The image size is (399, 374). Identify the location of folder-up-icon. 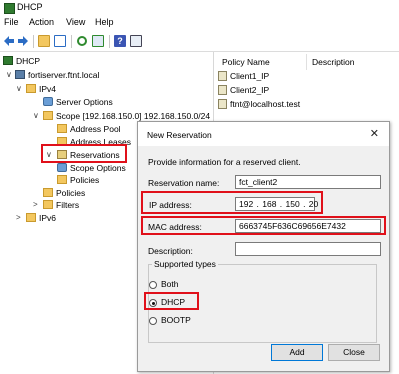
(44, 41).